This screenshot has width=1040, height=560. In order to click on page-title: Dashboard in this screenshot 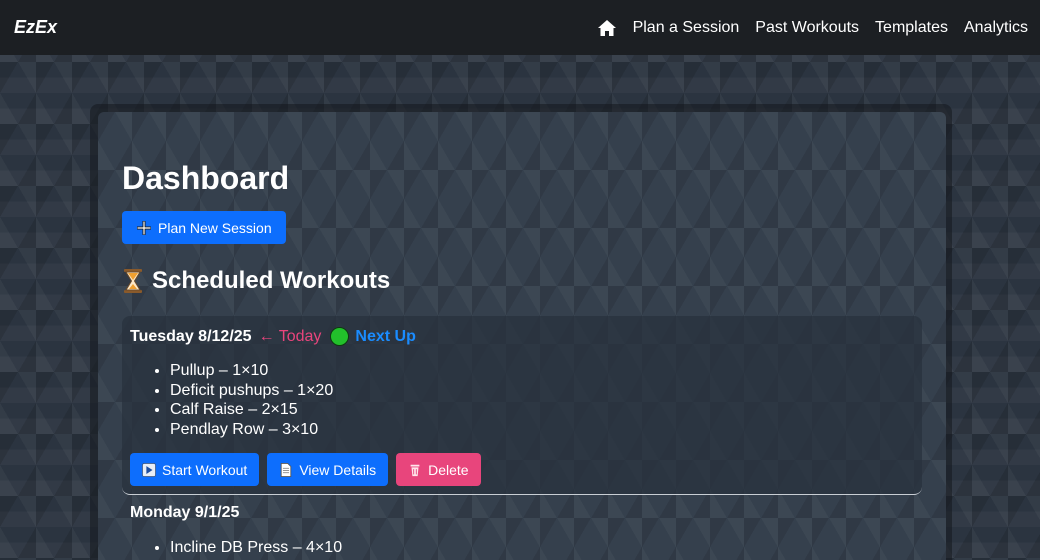, I will do `click(206, 178)`.